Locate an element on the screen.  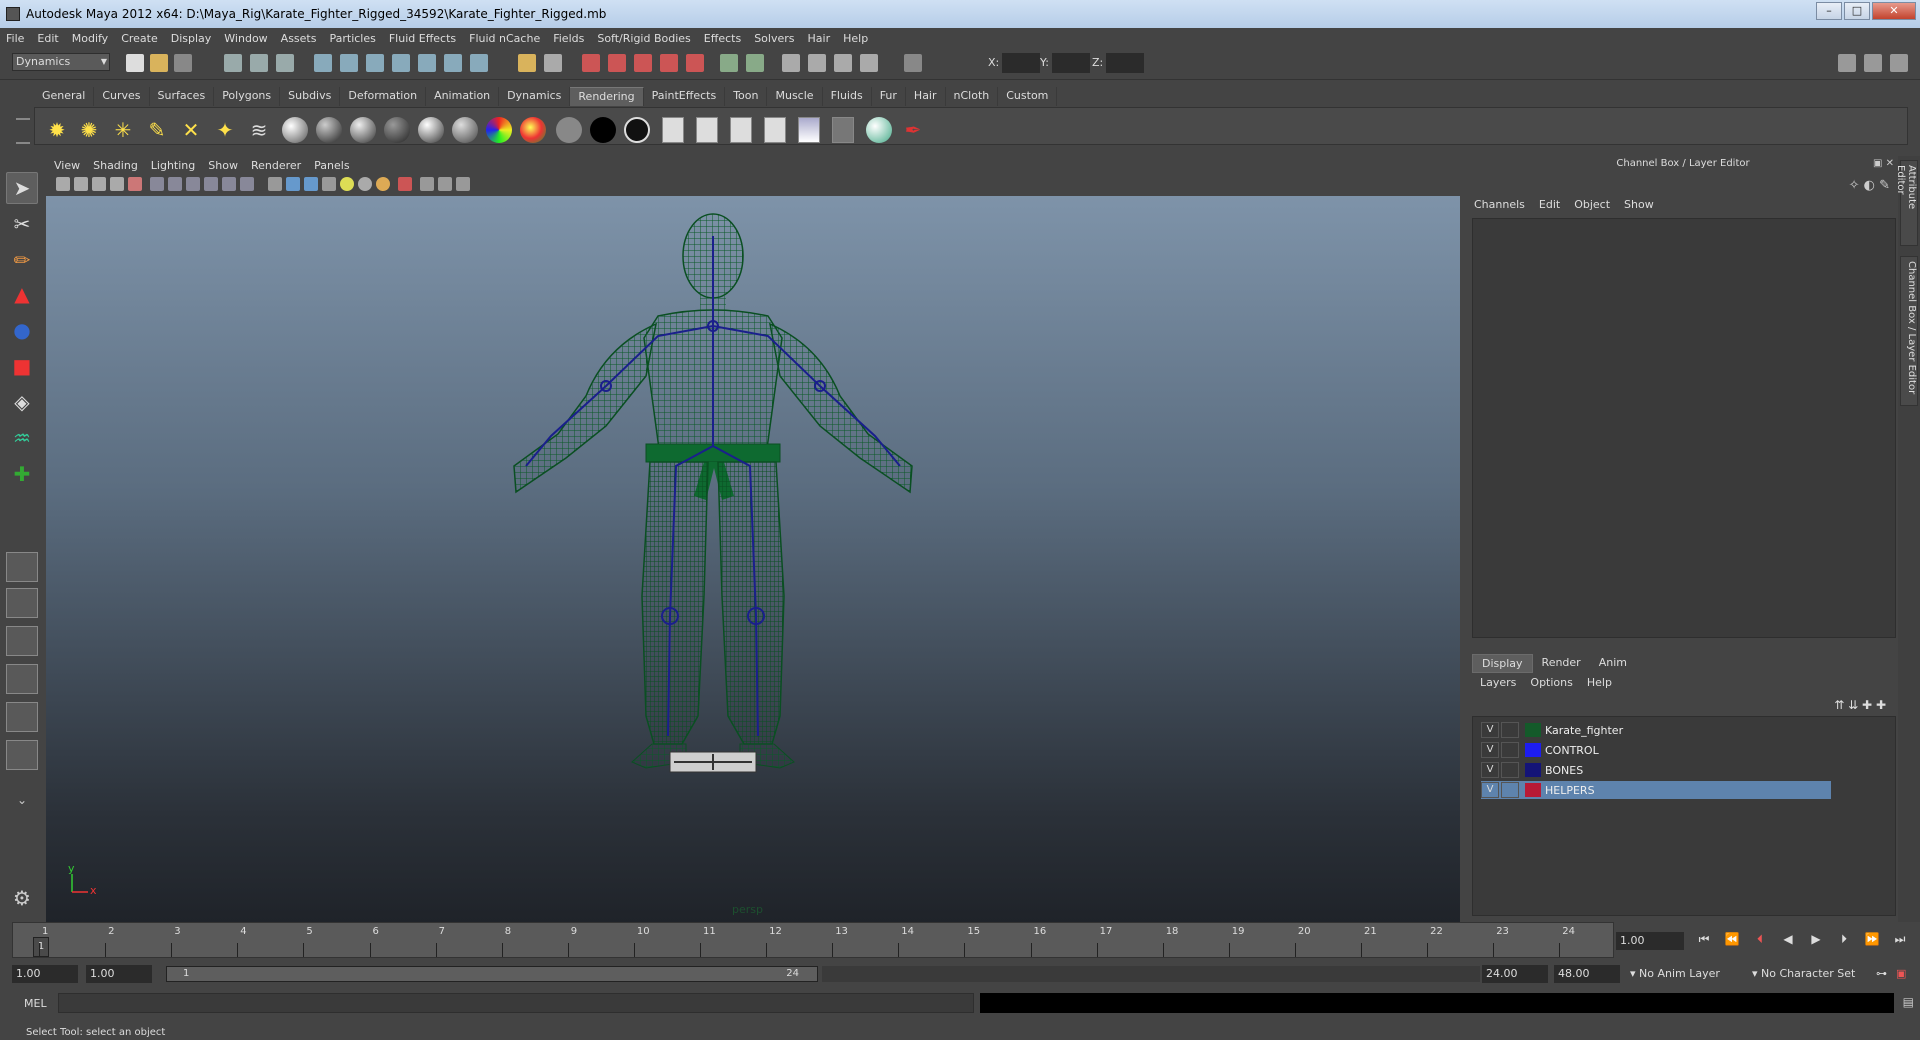
scale-tool-icon: ■ is located at coordinates (22, 366).